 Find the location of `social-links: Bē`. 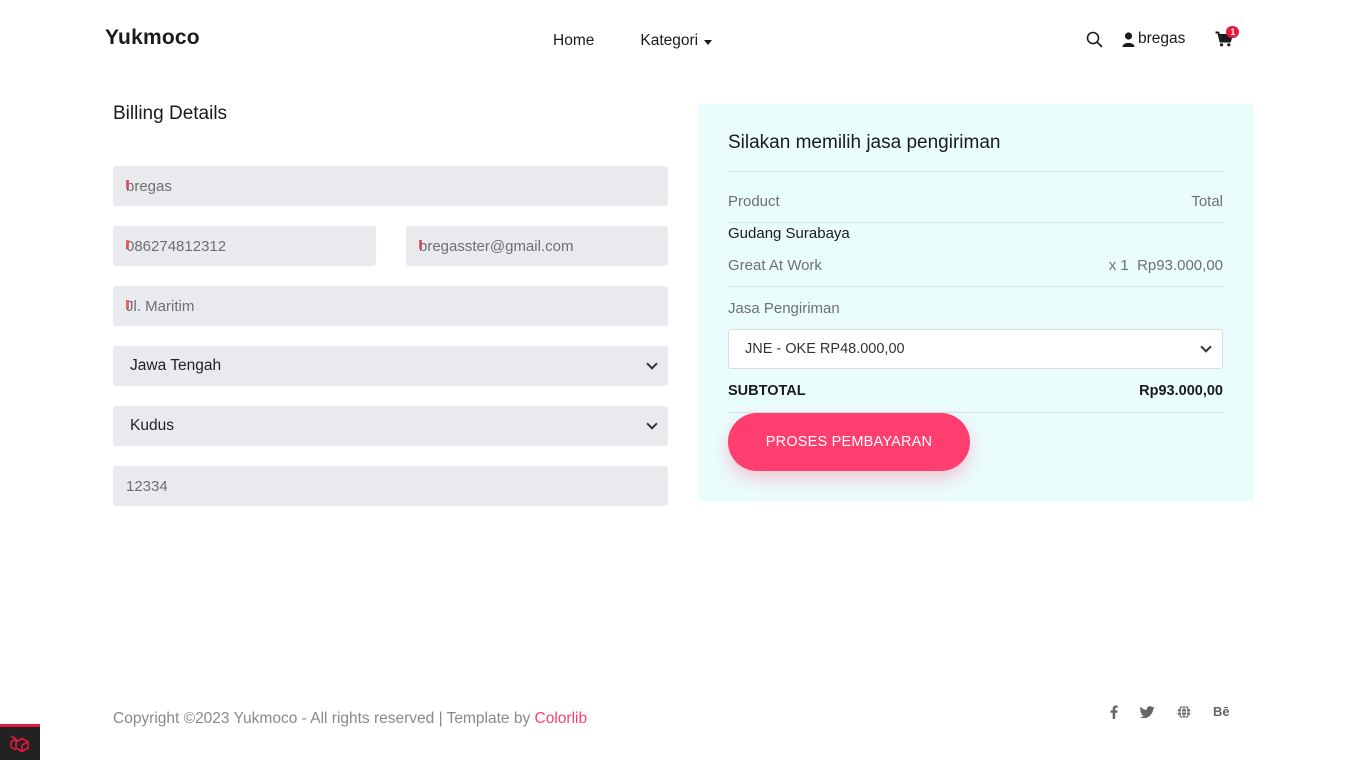

social-links: Bē is located at coordinates (1170, 711).